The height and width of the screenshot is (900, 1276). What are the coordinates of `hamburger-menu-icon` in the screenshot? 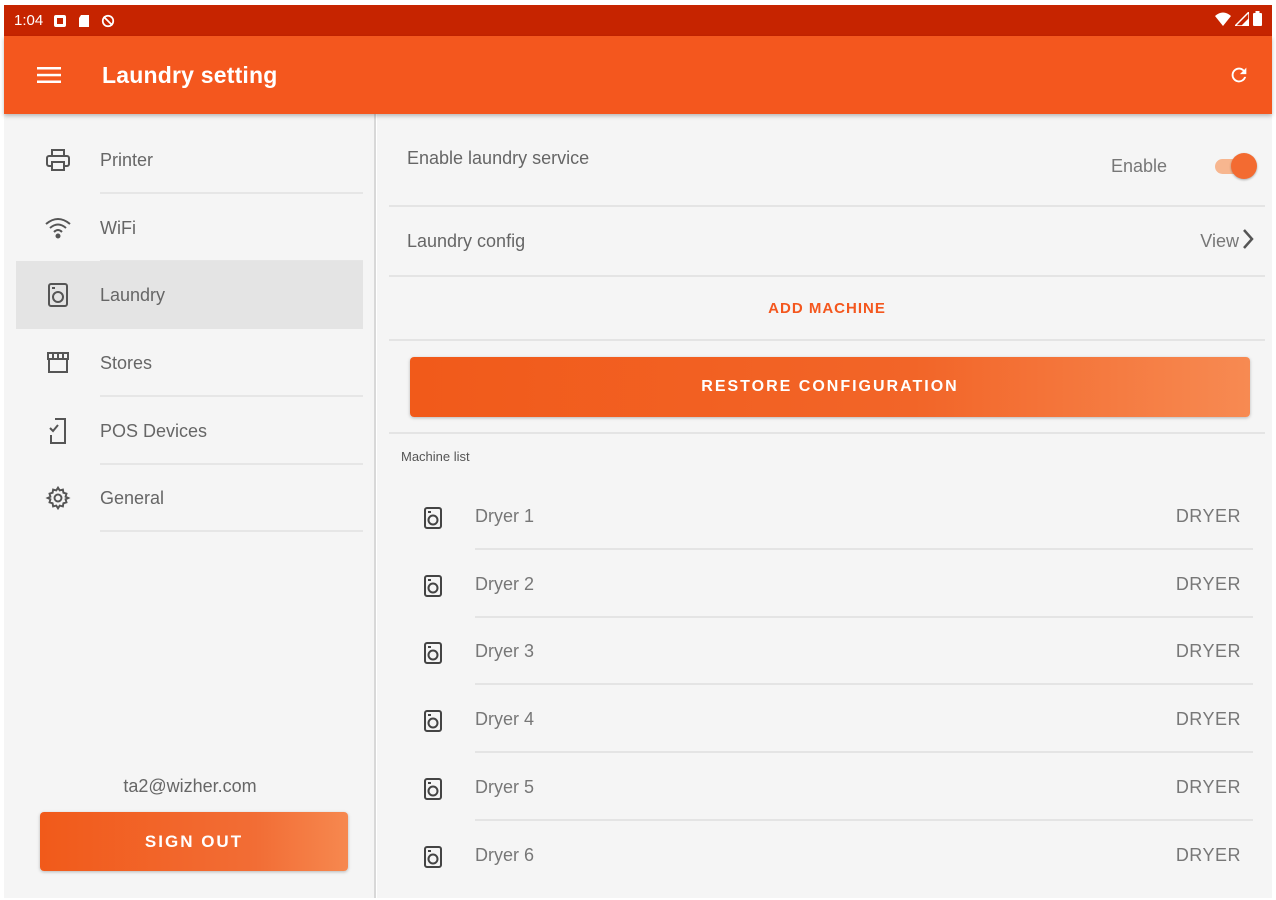 It's located at (49, 75).